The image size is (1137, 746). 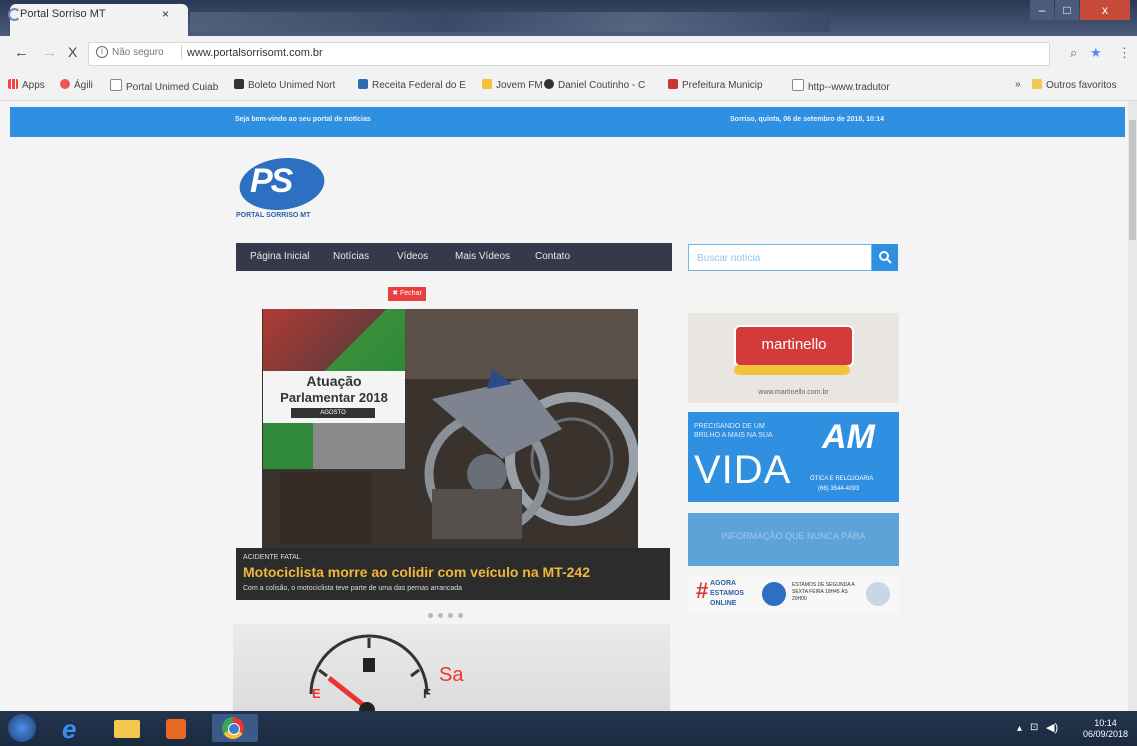 I want to click on bookmark-item: Prefeitura Municip, so click(x=715, y=85).